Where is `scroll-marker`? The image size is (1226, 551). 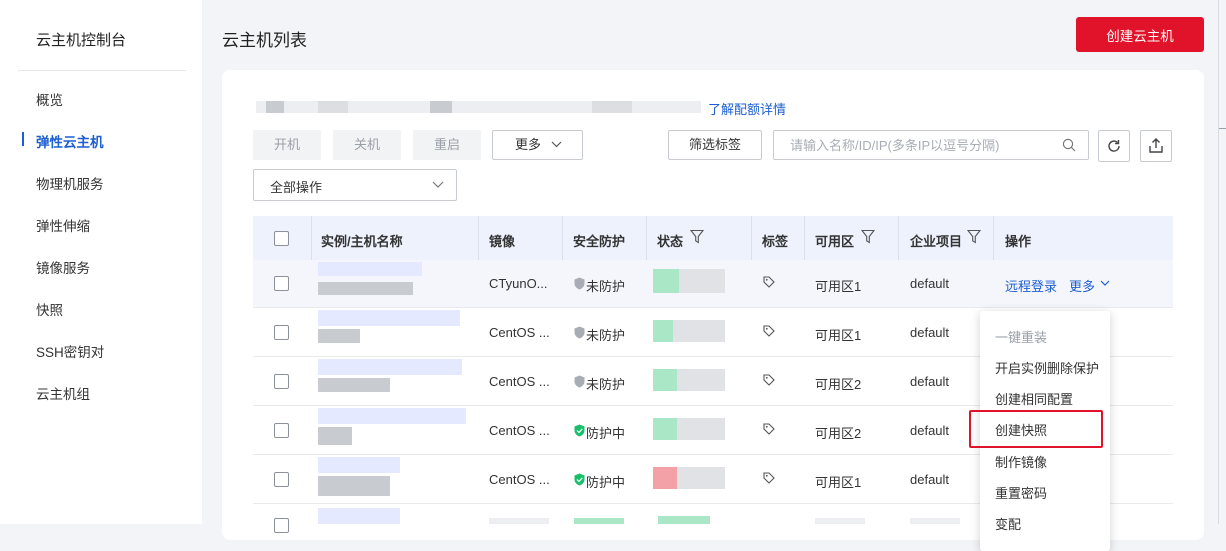
scroll-marker is located at coordinates (1222, 128).